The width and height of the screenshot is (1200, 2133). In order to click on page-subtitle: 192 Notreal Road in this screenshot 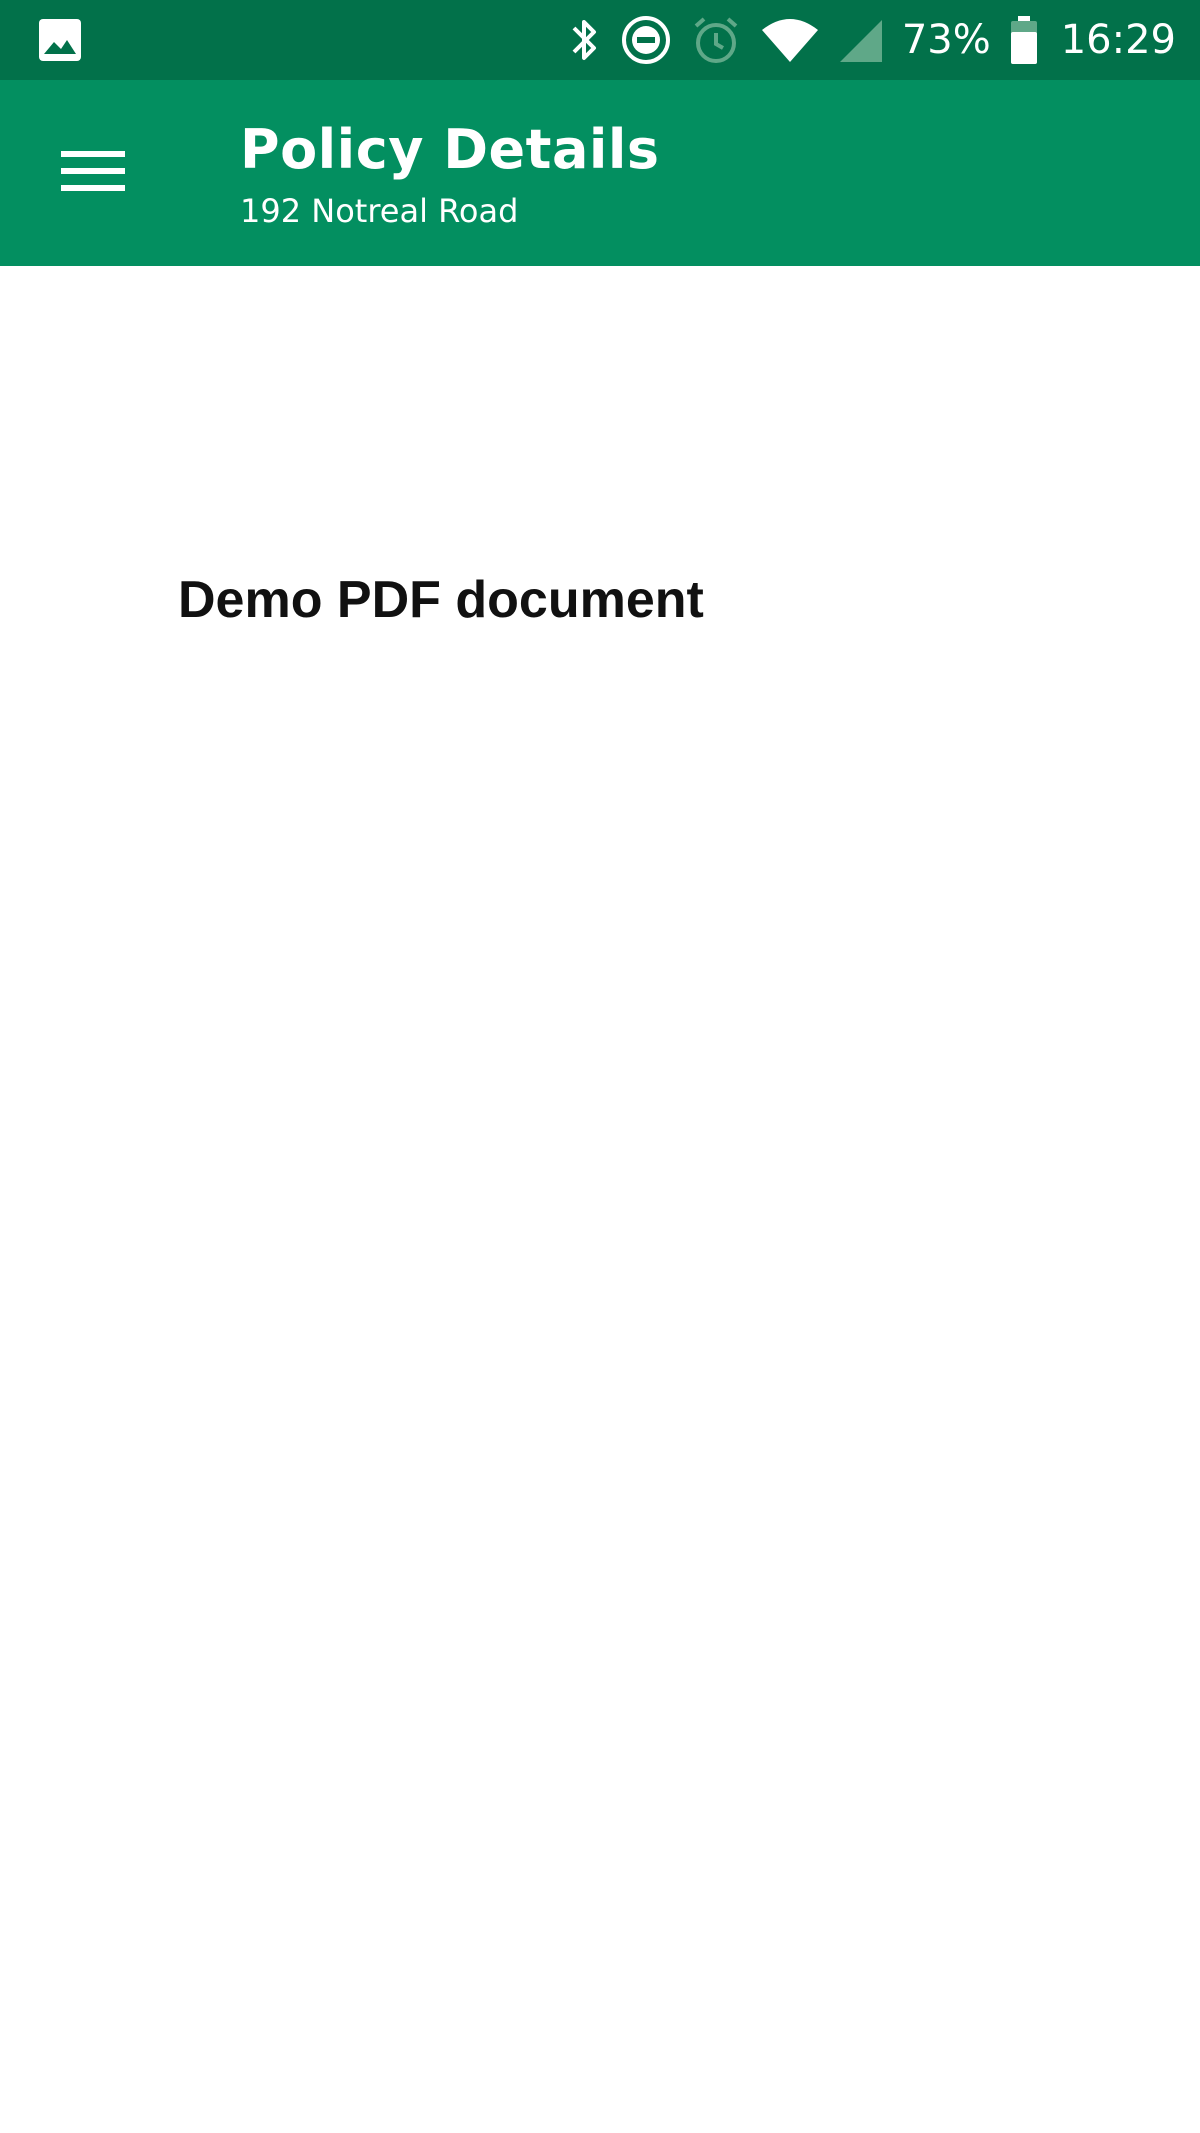, I will do `click(379, 211)`.